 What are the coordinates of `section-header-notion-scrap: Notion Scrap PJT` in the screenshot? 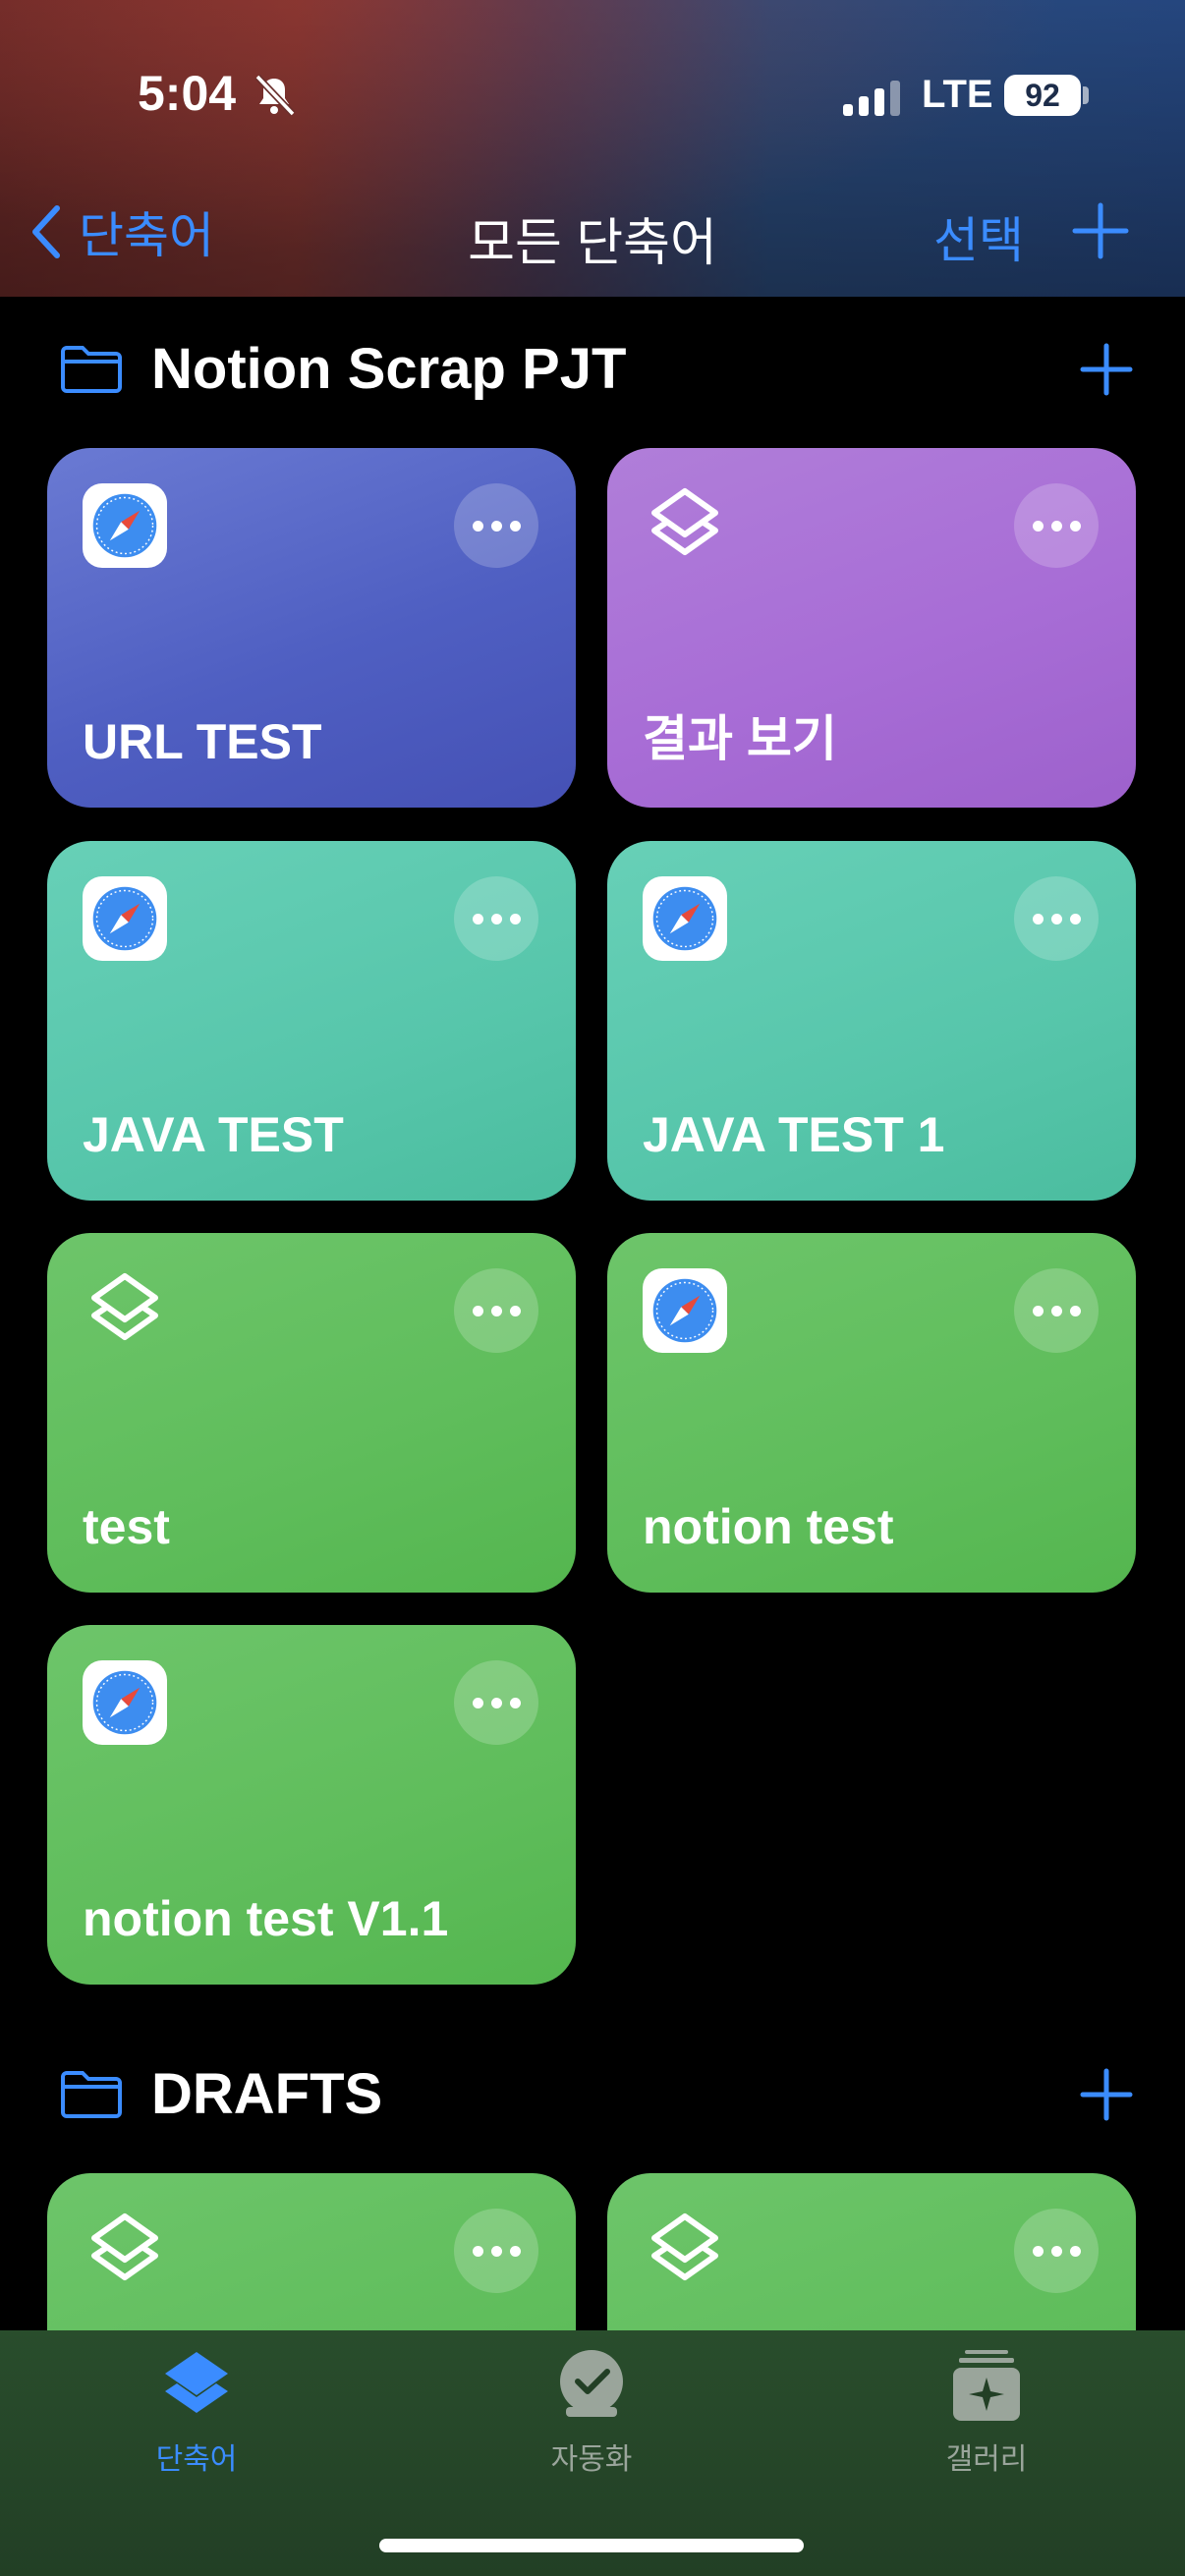 It's located at (343, 369).